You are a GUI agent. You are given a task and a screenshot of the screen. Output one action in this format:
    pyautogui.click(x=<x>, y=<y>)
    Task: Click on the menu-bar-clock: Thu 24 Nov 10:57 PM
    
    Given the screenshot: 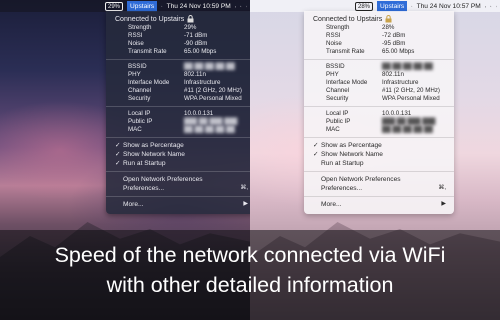 What is the action you would take?
    pyautogui.click(x=449, y=6)
    